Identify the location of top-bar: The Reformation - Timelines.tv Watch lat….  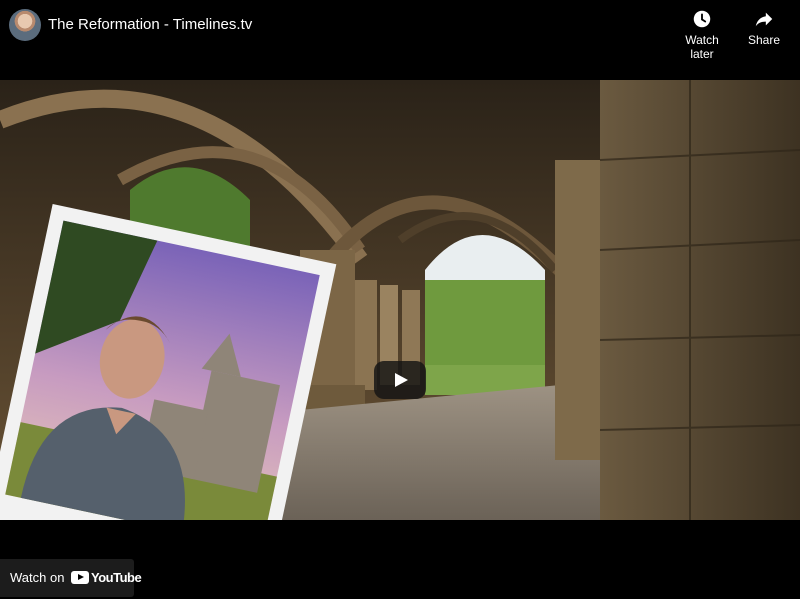
(400, 30).